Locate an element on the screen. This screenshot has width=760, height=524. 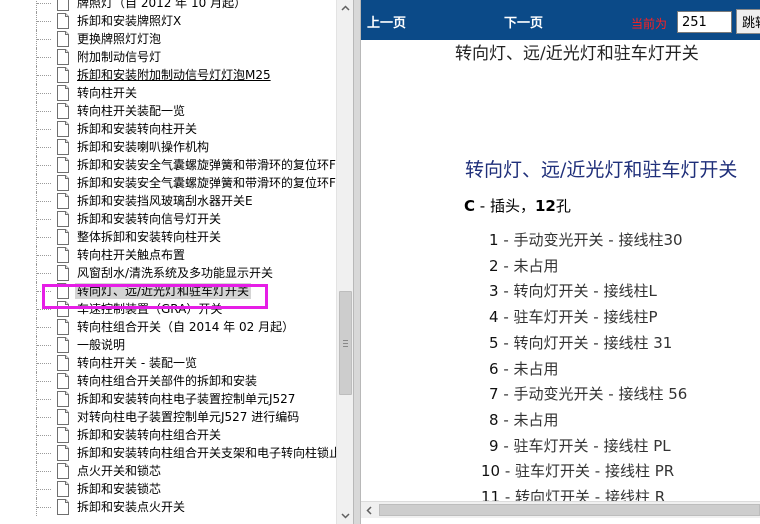
pin-number: 7 is located at coordinates (494, 394).